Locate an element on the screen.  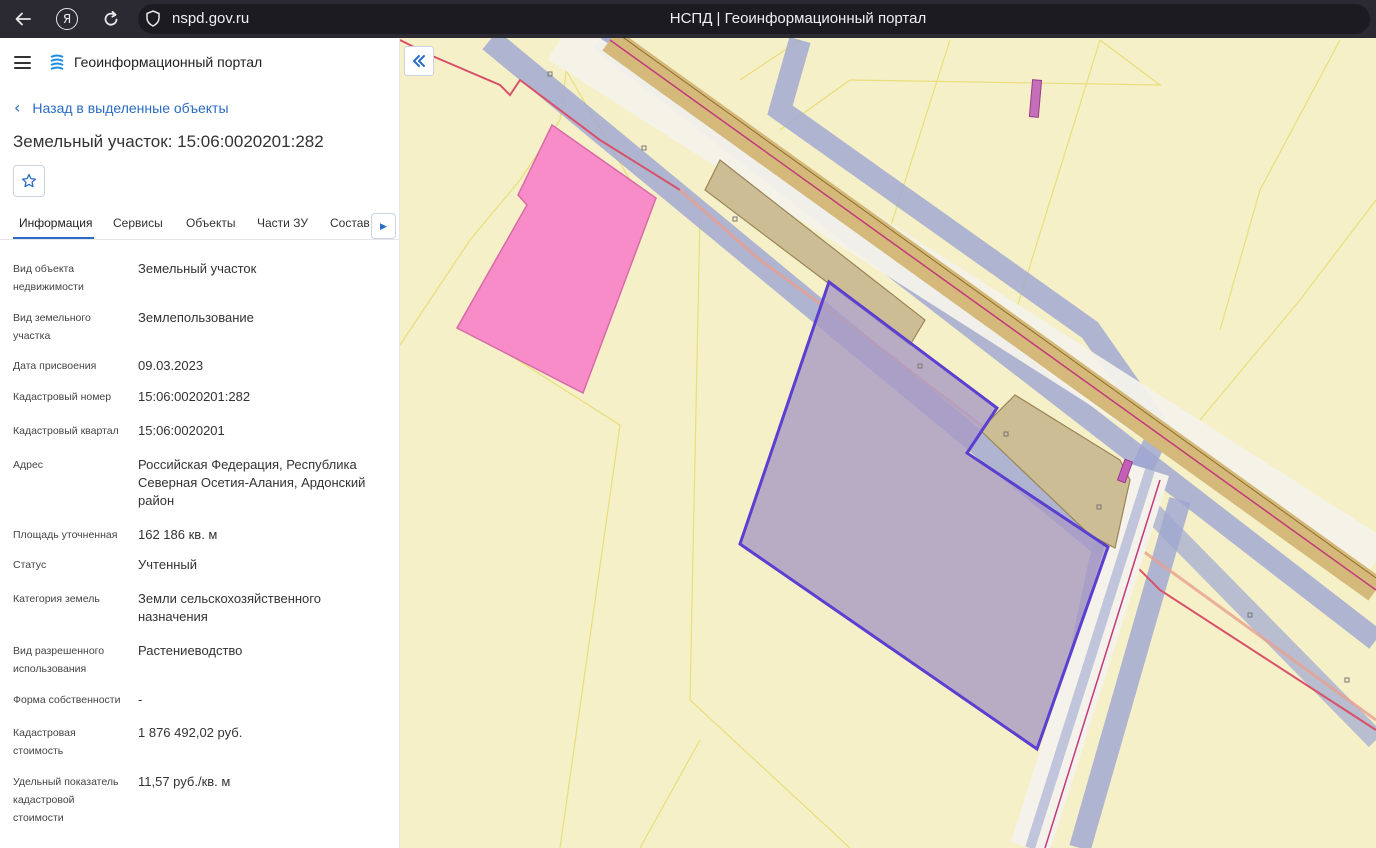
collapse-sidebar-button is located at coordinates (419, 61).